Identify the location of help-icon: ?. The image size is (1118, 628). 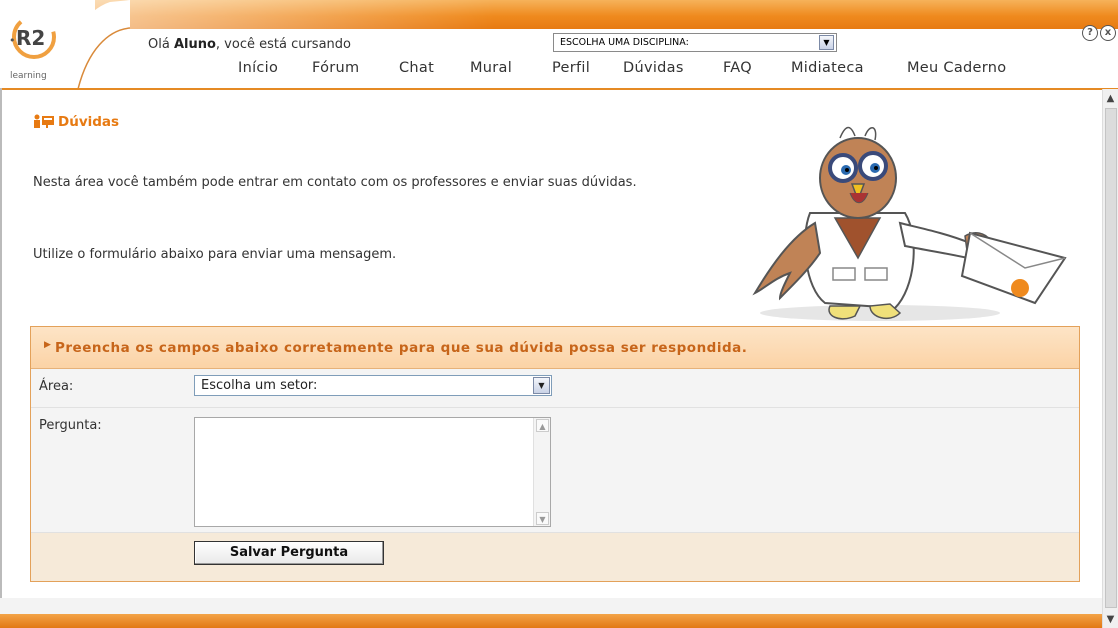
(1090, 33).